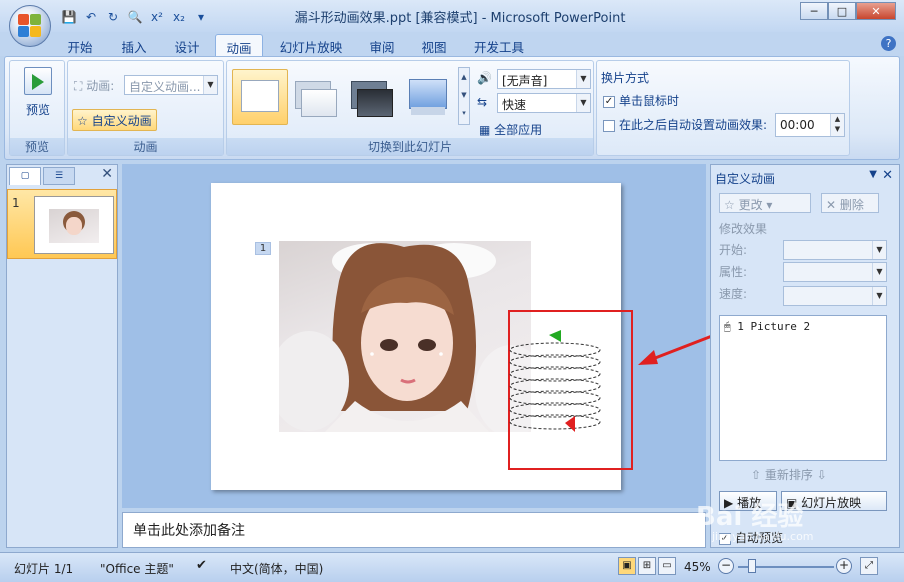 This screenshot has height=582, width=904. I want to click on animation-label-text: 动画:, so click(100, 86).